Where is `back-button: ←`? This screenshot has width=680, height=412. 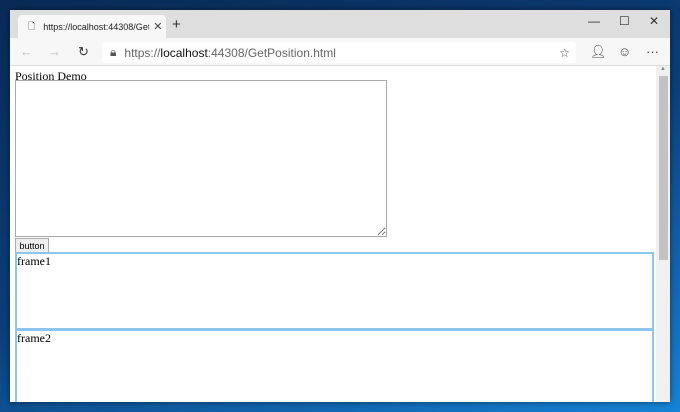
back-button: ← is located at coordinates (26, 51).